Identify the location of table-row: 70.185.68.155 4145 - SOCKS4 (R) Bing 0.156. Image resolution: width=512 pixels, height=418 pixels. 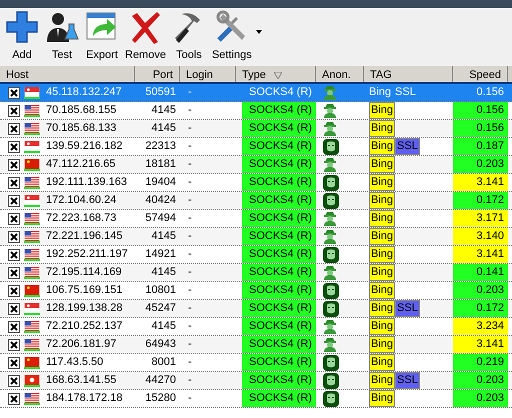
(256, 111).